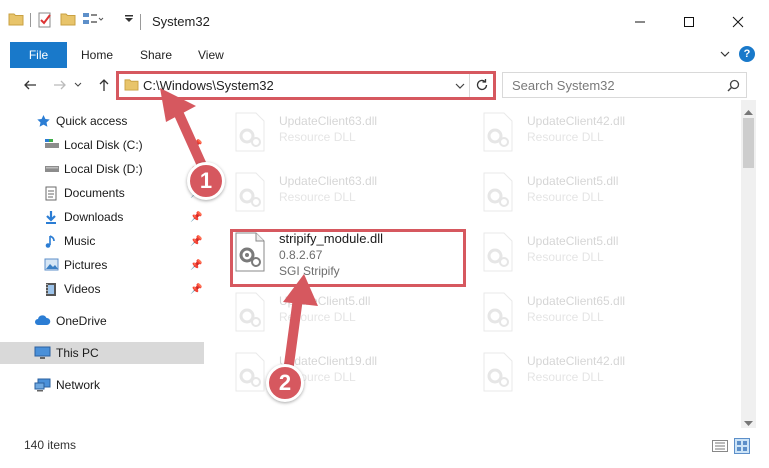 Image resolution: width=769 pixels, height=468 pixels. Describe the element at coordinates (239, 232) in the screenshot. I see `annotation-arrows` at that location.